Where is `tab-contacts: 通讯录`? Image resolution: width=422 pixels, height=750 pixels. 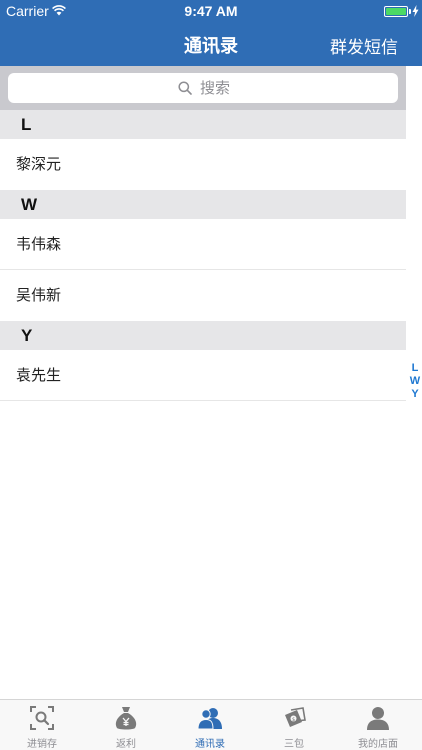 tab-contacts: 通讯录 is located at coordinates (210, 725).